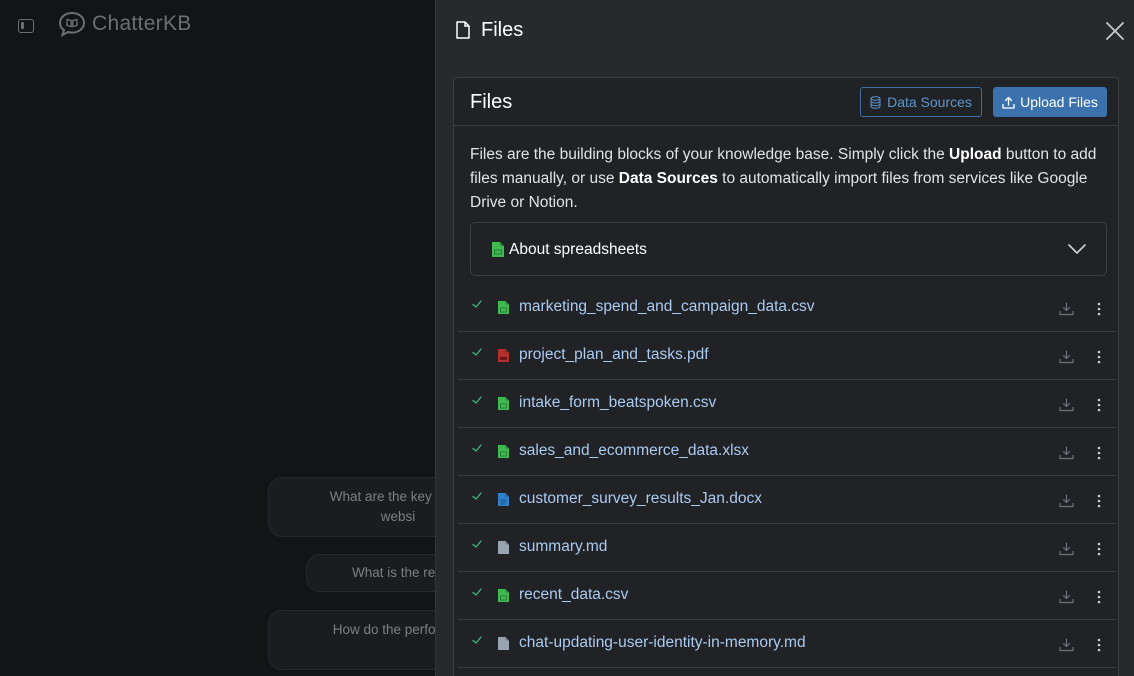 This screenshot has width=1134, height=676. I want to click on file-row: marketing_spend_and_campaign_data.csv, so click(787, 308).